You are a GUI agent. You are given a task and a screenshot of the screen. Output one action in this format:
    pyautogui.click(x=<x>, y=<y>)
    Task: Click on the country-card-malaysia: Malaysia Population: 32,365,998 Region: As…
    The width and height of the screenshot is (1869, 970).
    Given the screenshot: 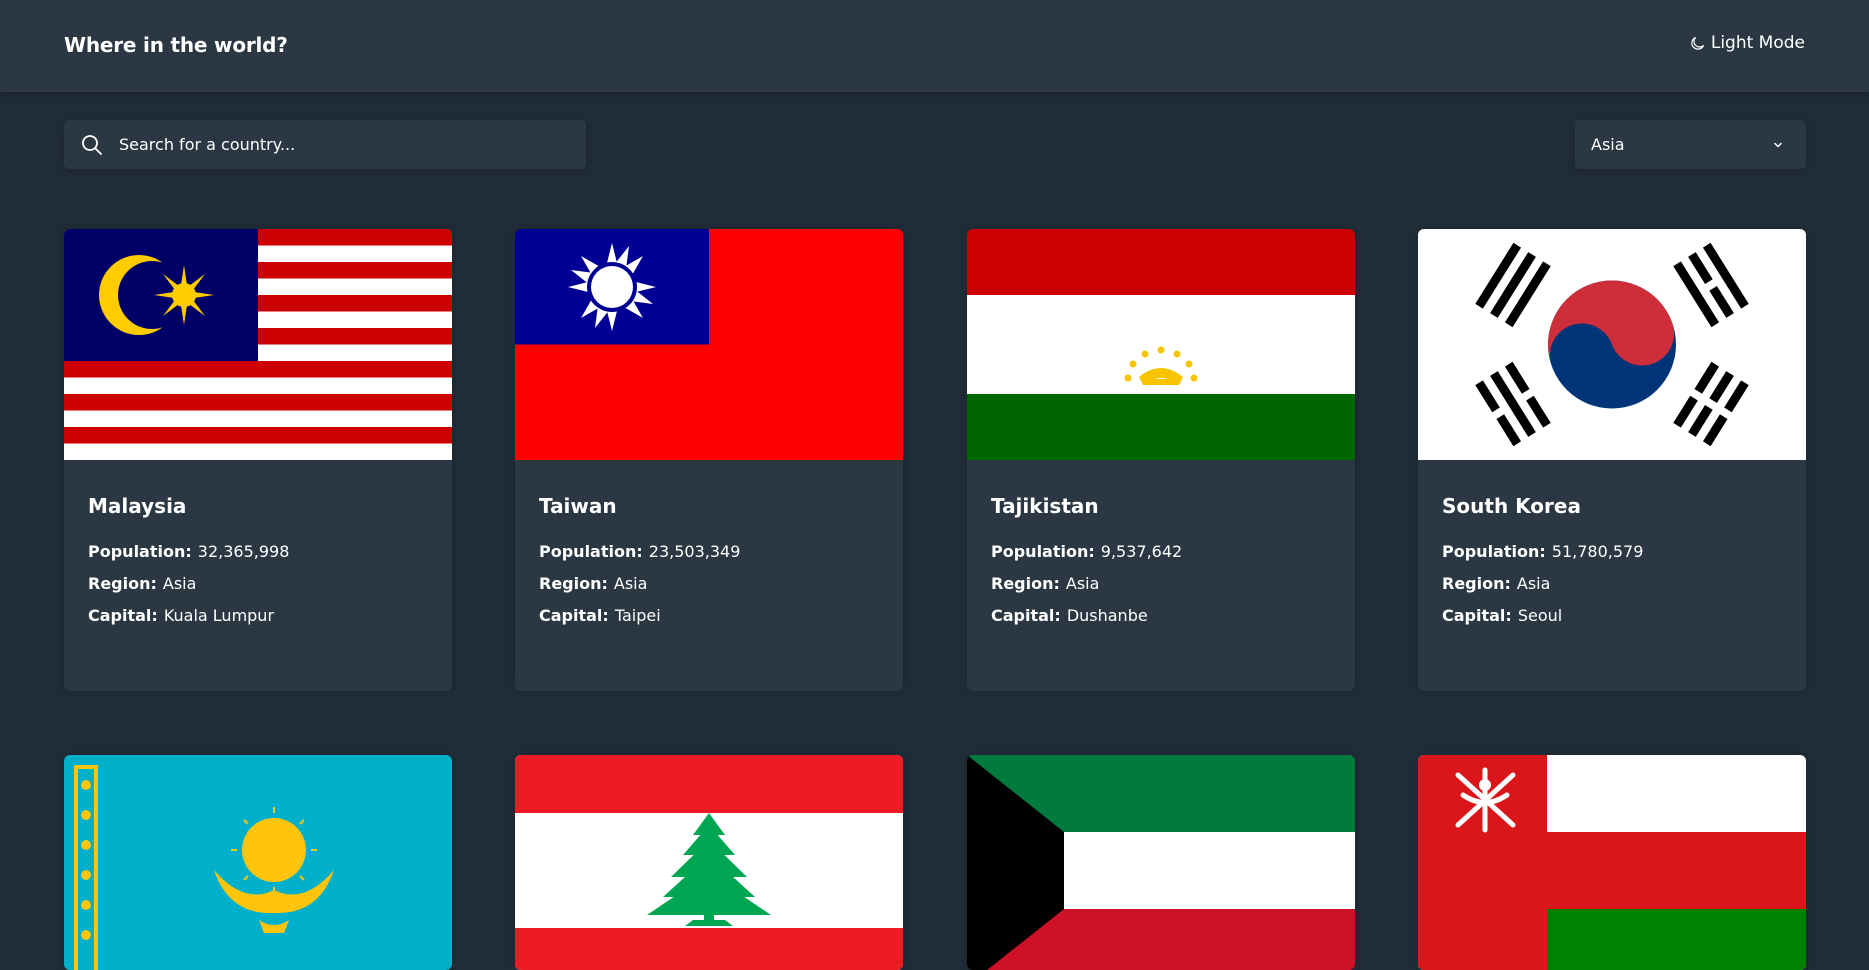 What is the action you would take?
    pyautogui.click(x=258, y=460)
    